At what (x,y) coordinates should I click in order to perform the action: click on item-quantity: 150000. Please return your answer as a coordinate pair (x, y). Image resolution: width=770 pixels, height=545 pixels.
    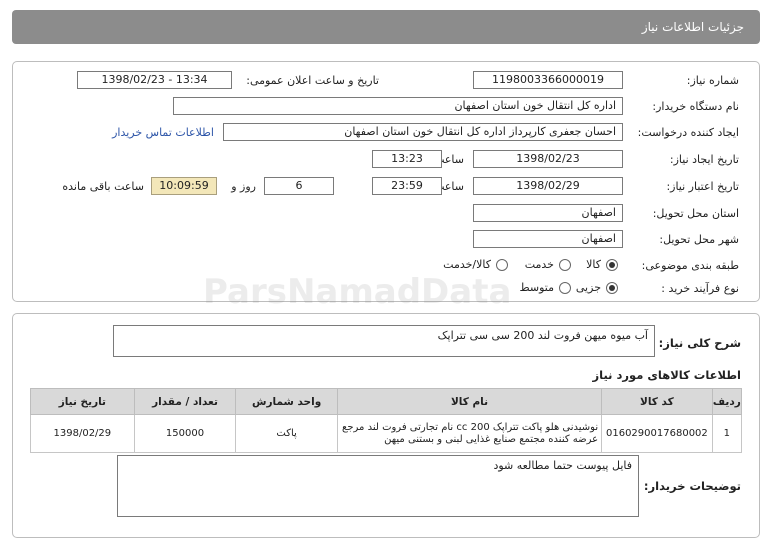
    Looking at the image, I should click on (185, 433).